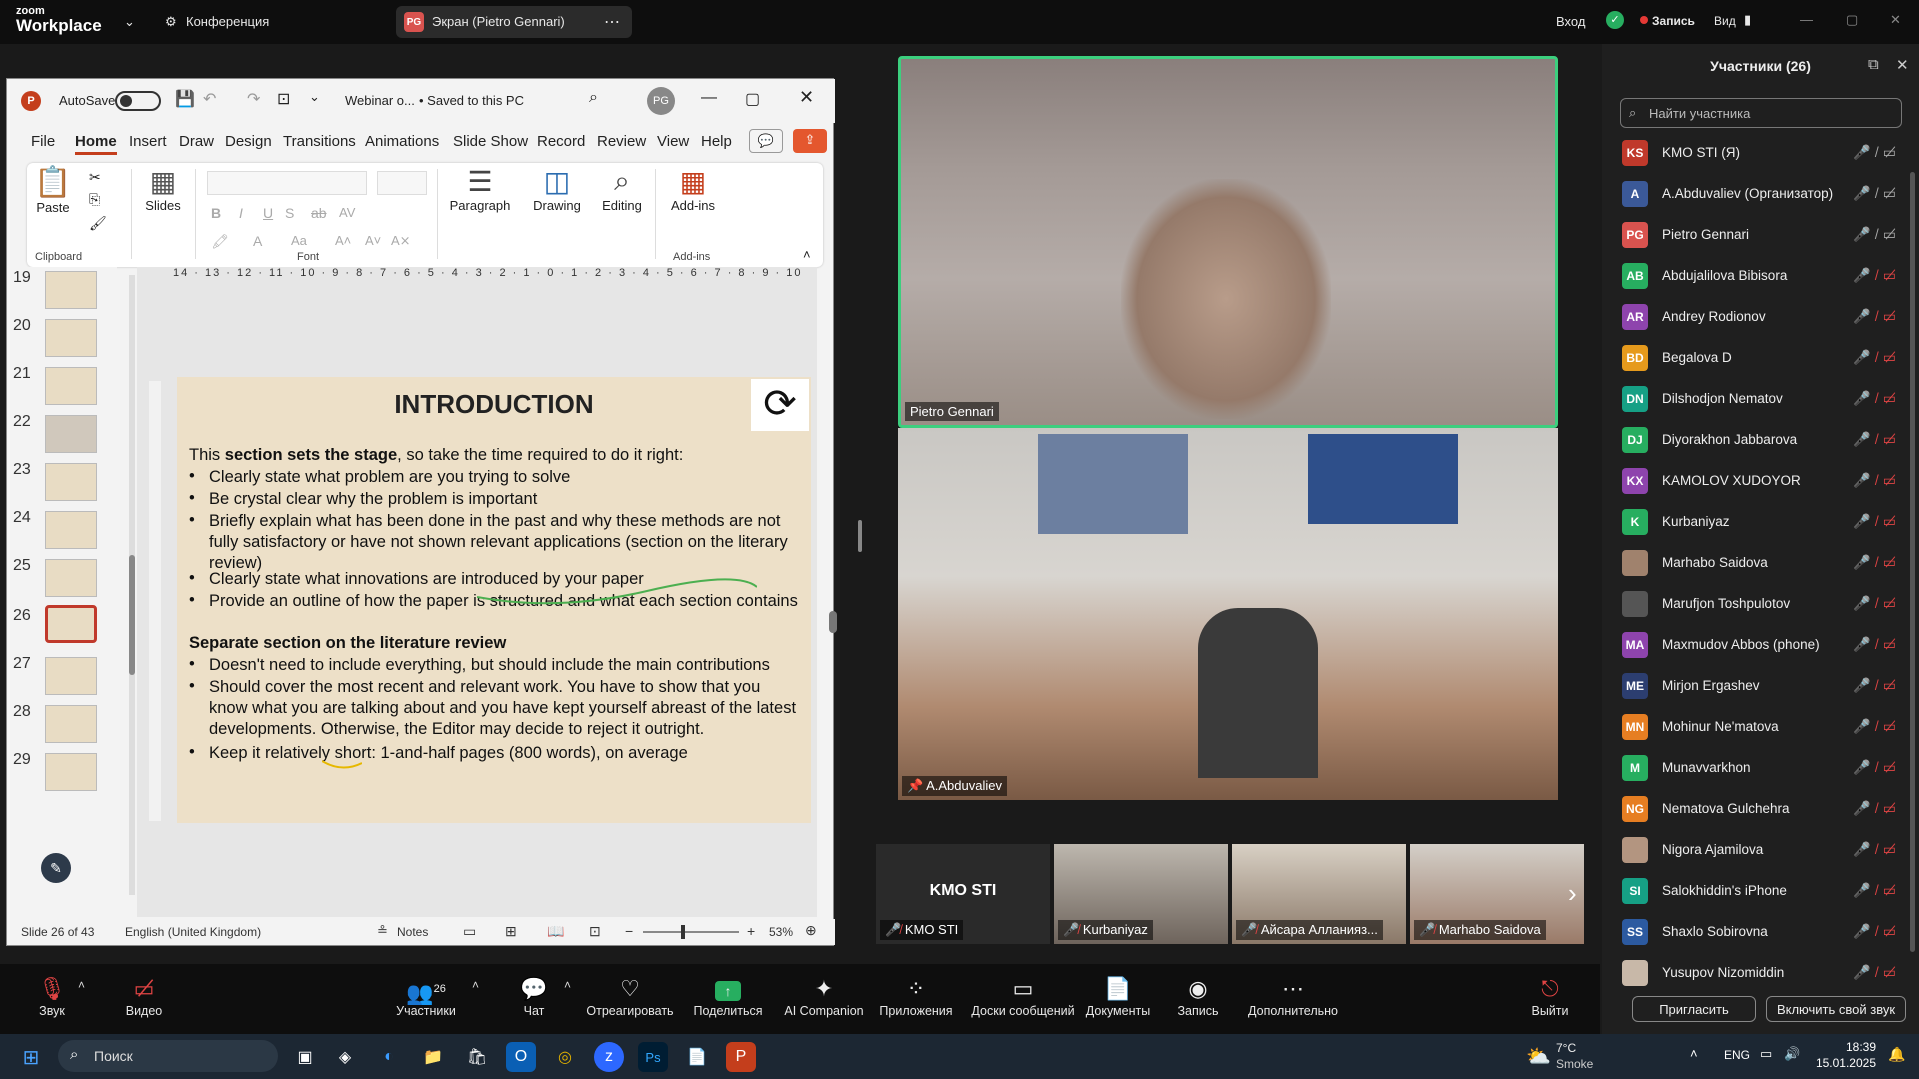 The height and width of the screenshot is (1079, 1919). Describe the element at coordinates (807, 254) in the screenshot. I see `collapse-ribbon-icon: ˄` at that location.